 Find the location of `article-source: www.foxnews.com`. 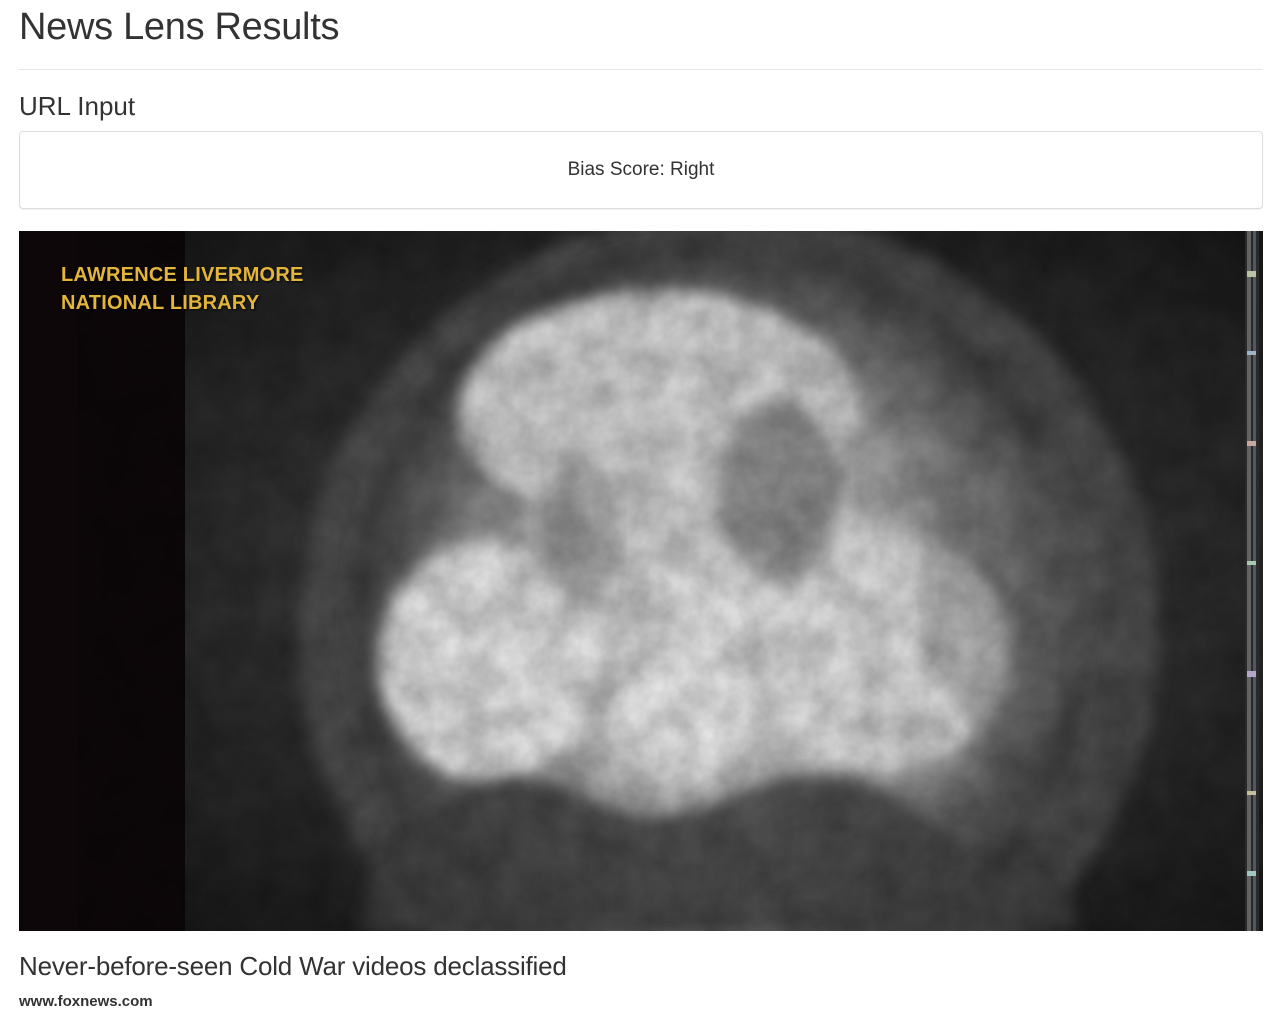

article-source: www.foxnews.com is located at coordinates (86, 1001).